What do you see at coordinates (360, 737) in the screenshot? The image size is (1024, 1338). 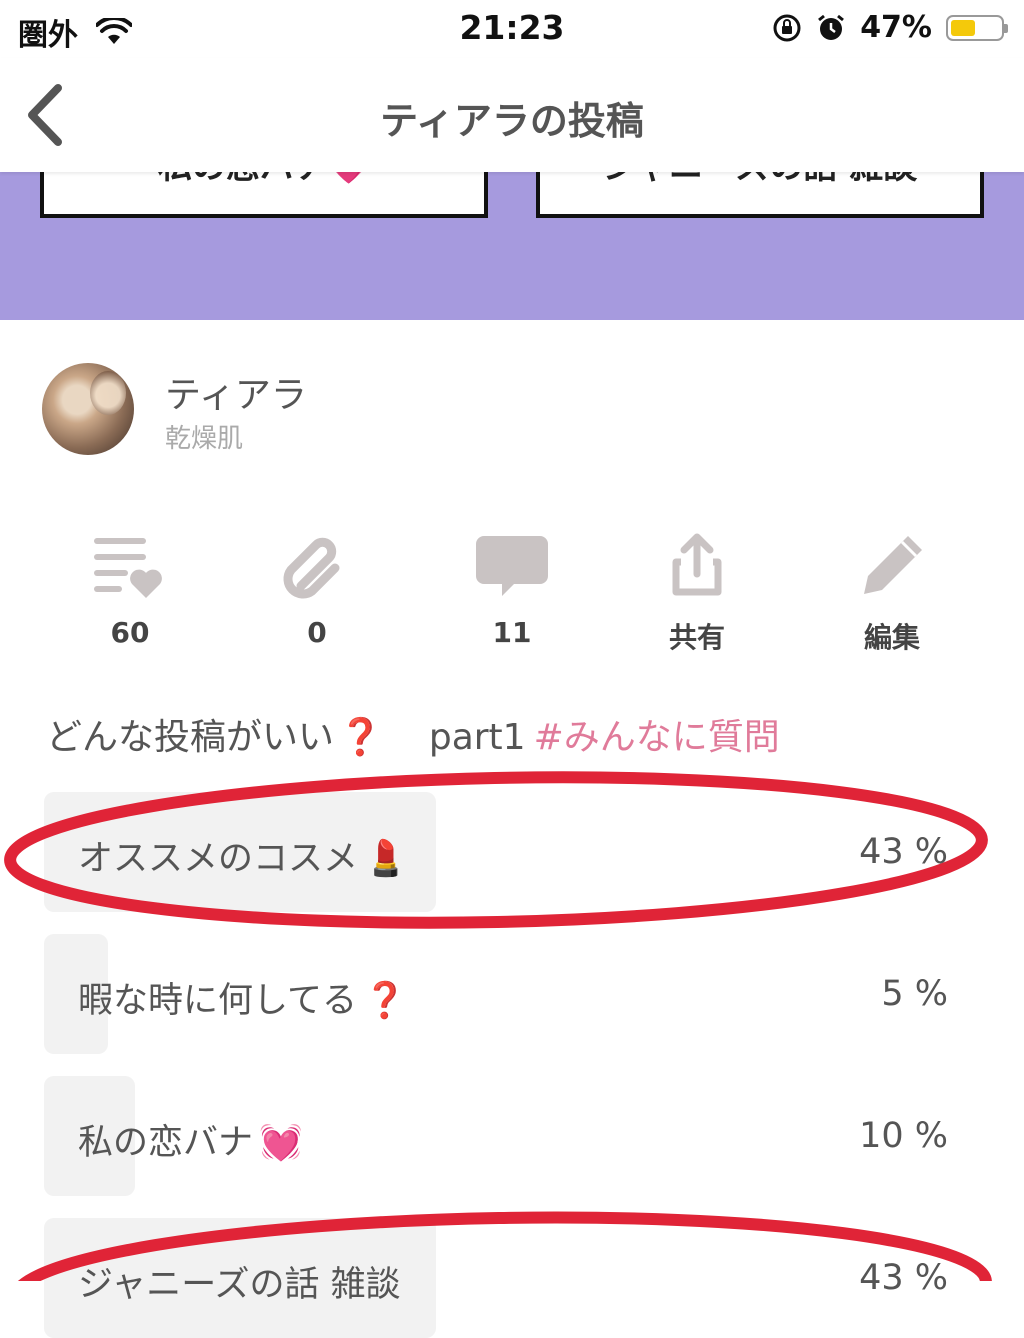 I see `question-mark: ❓` at bounding box center [360, 737].